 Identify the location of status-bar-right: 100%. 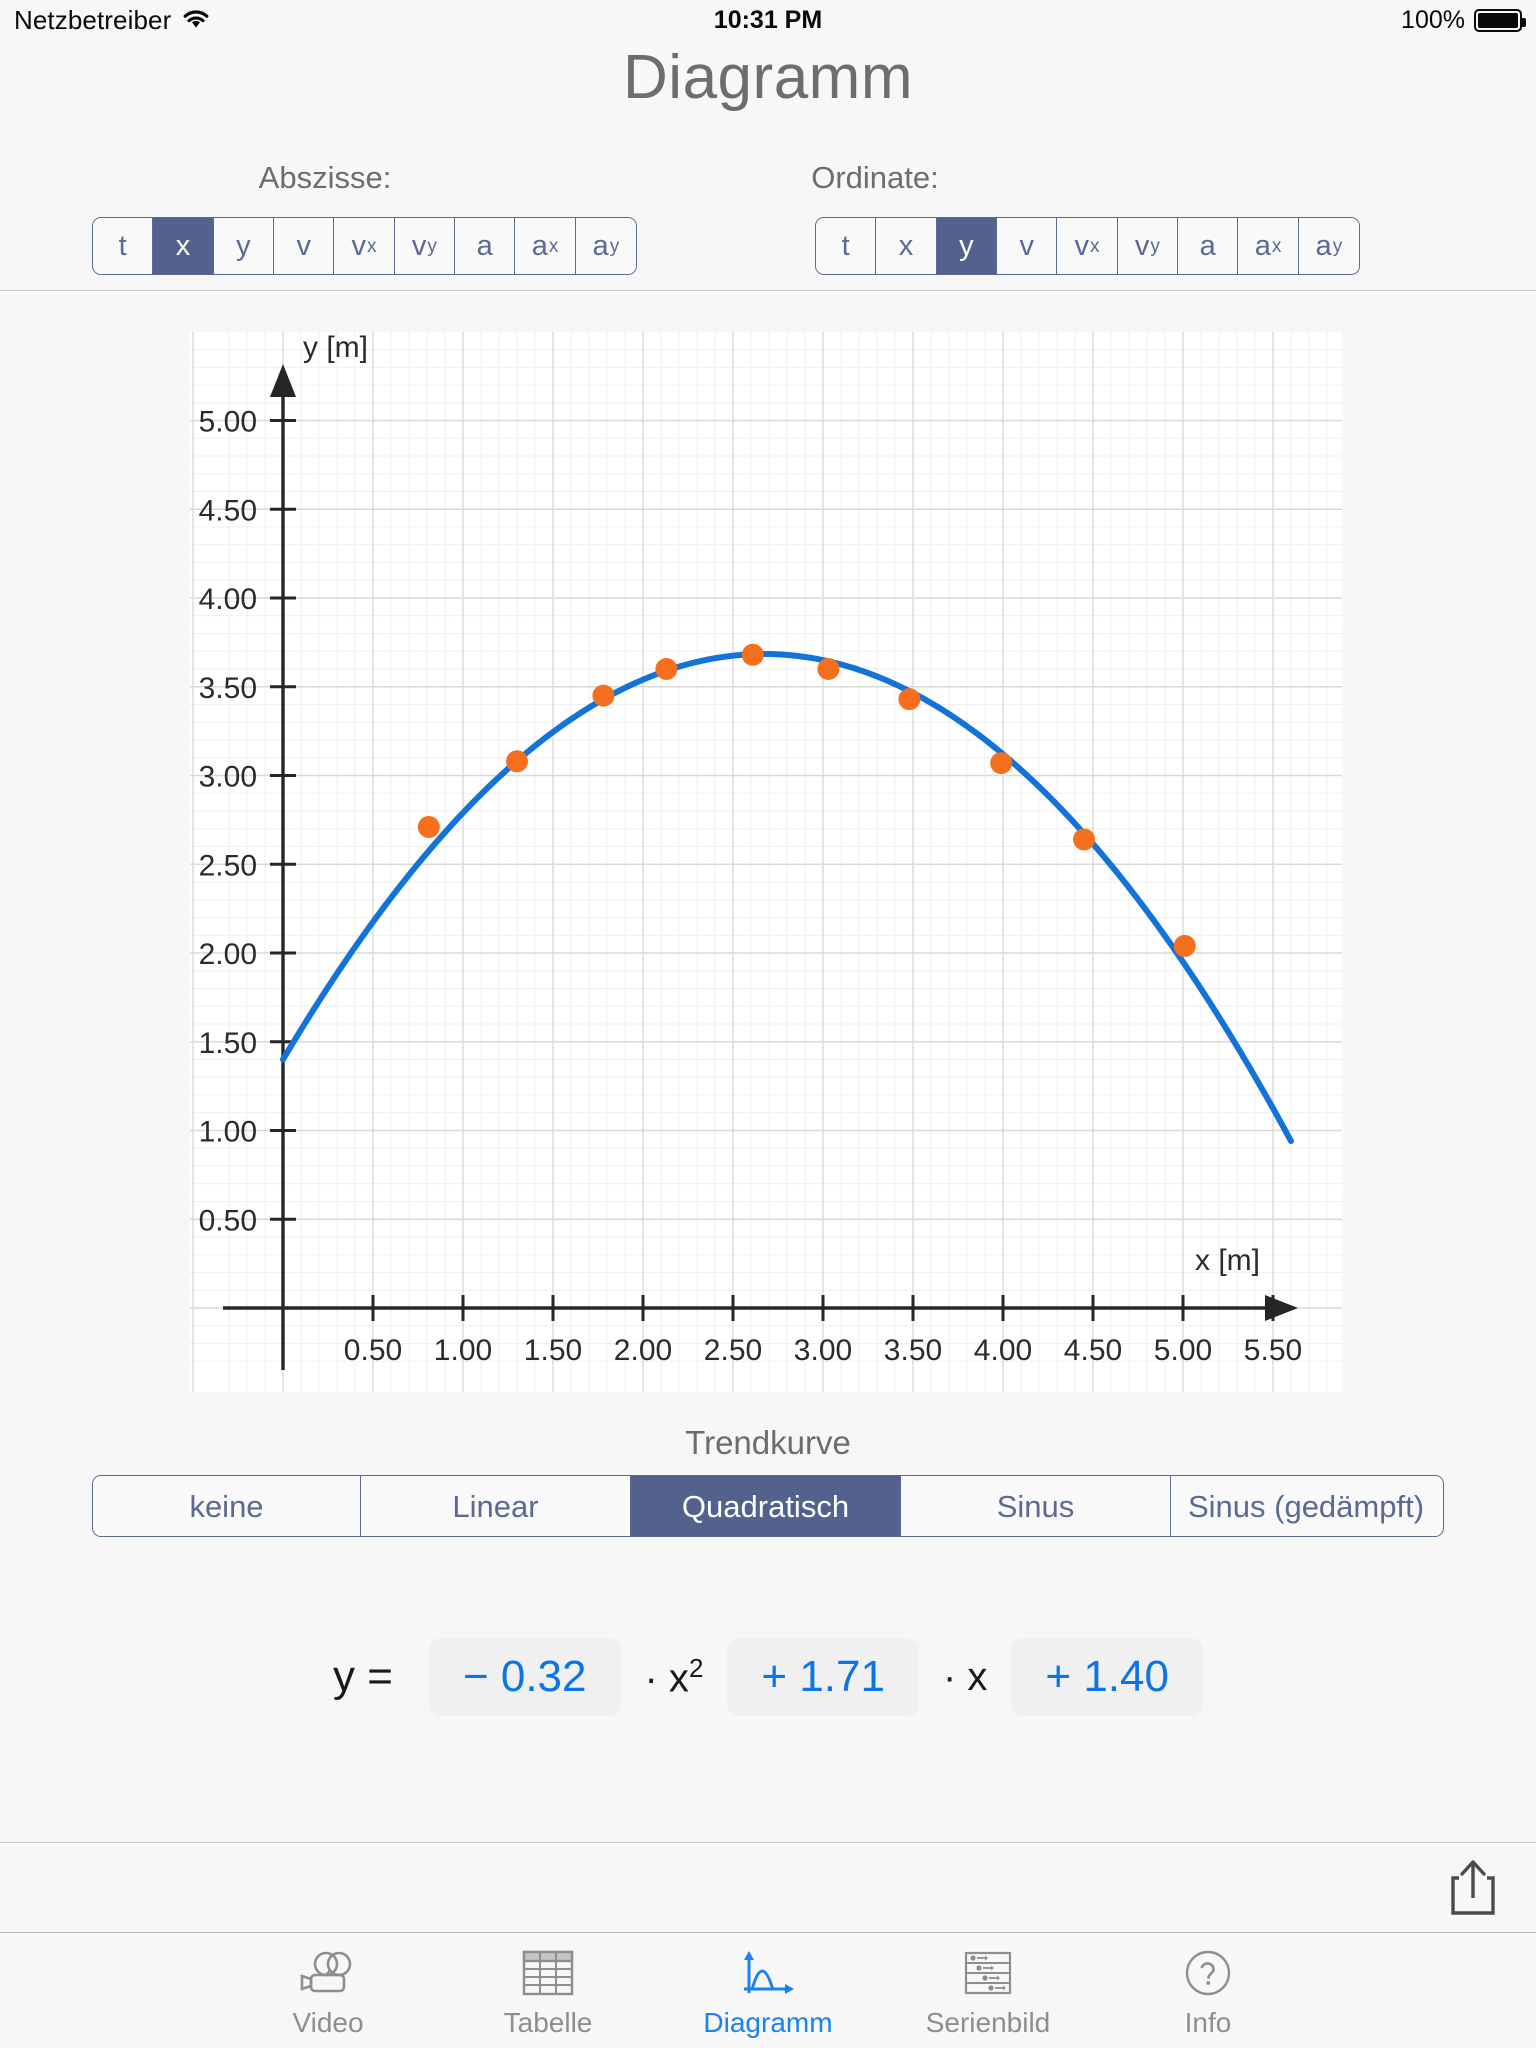
(1463, 20).